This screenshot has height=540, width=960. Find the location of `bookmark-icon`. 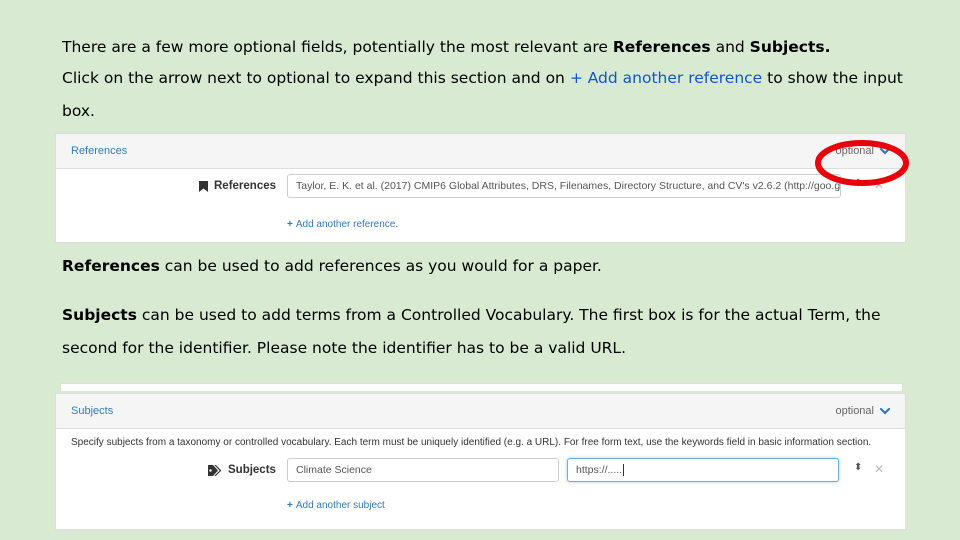

bookmark-icon is located at coordinates (203, 186).